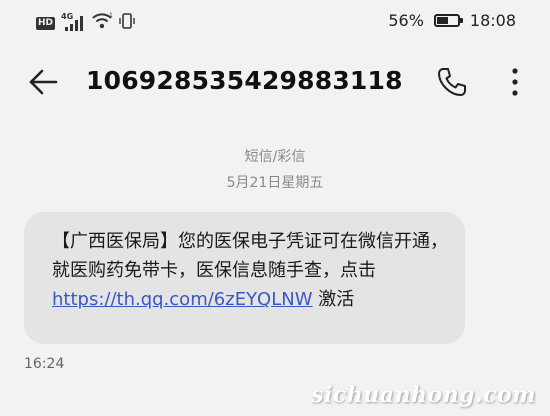 This screenshot has width=550, height=416. What do you see at coordinates (442, 20) in the screenshot?
I see `battery-fill` at bounding box center [442, 20].